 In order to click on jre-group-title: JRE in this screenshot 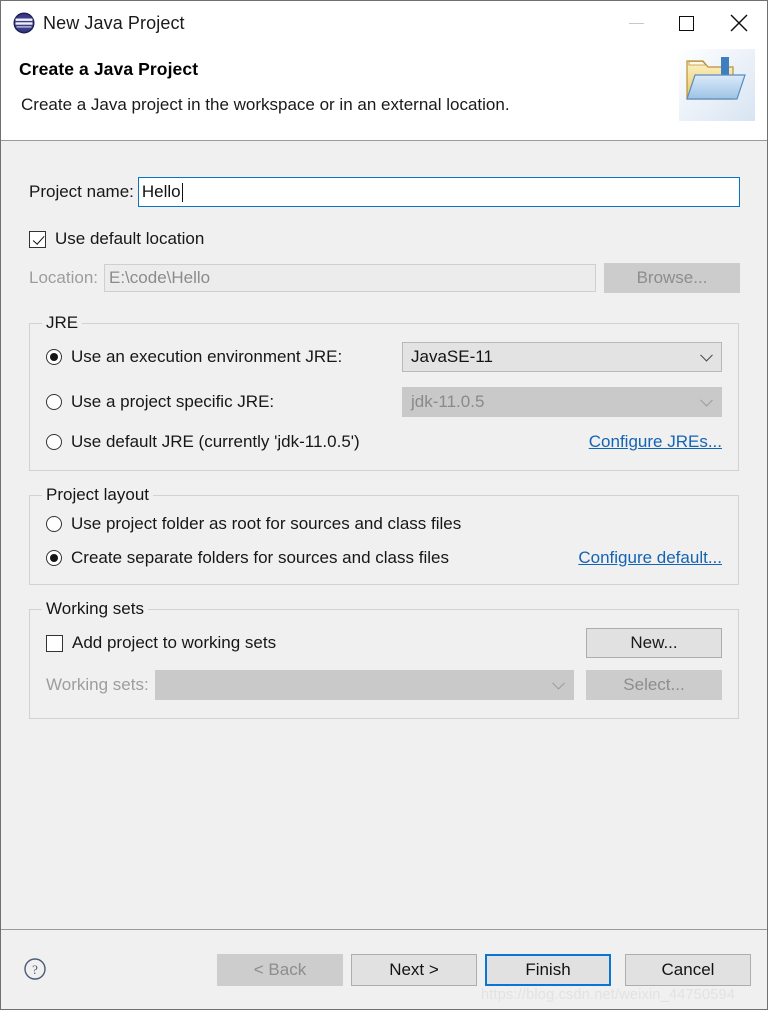, I will do `click(62, 323)`.